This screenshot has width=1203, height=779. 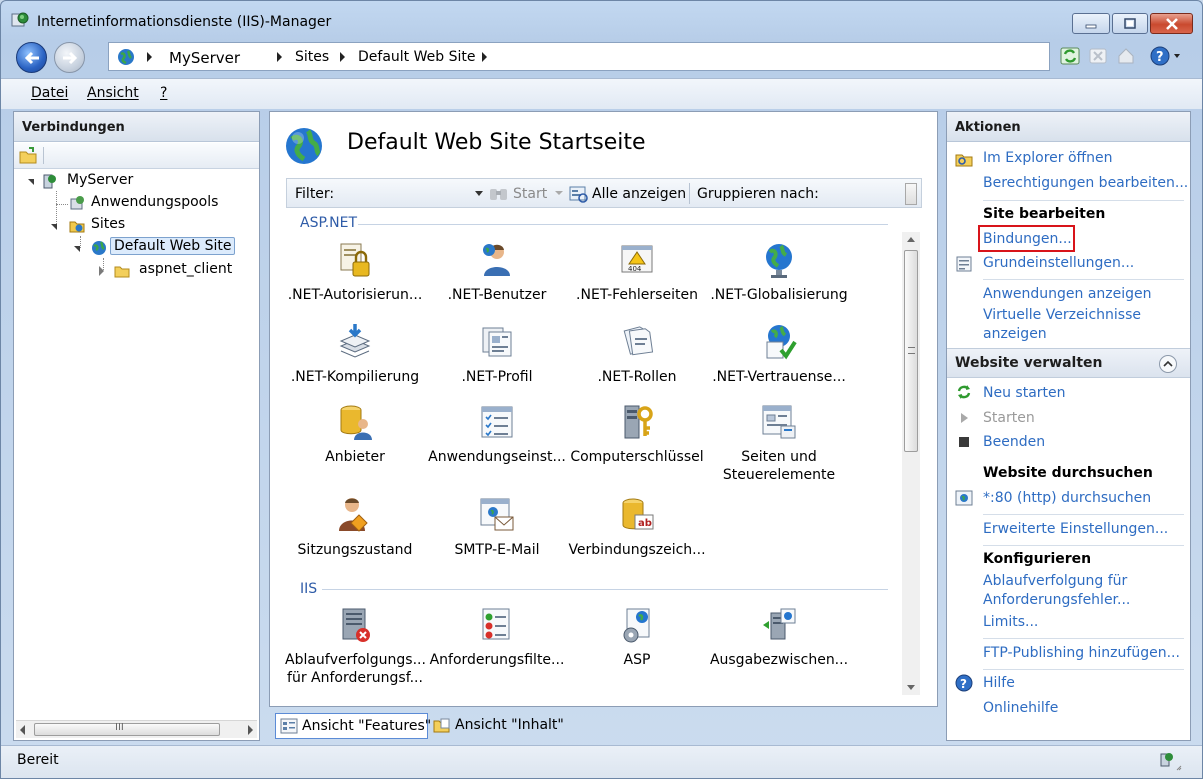 What do you see at coordinates (28, 156) in the screenshot?
I see `connect-folder-icon` at bounding box center [28, 156].